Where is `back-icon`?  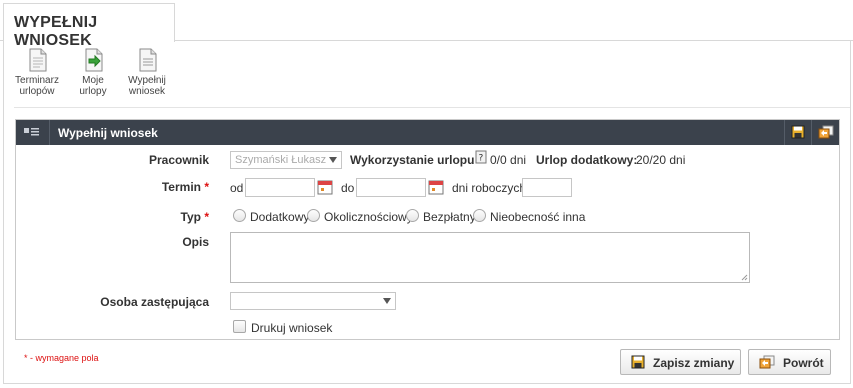
back-icon is located at coordinates (767, 362).